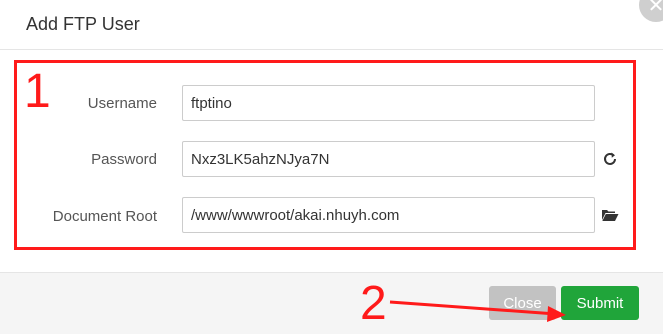 The width and height of the screenshot is (663, 334). I want to click on annotation-number-1: 1, so click(37, 91).